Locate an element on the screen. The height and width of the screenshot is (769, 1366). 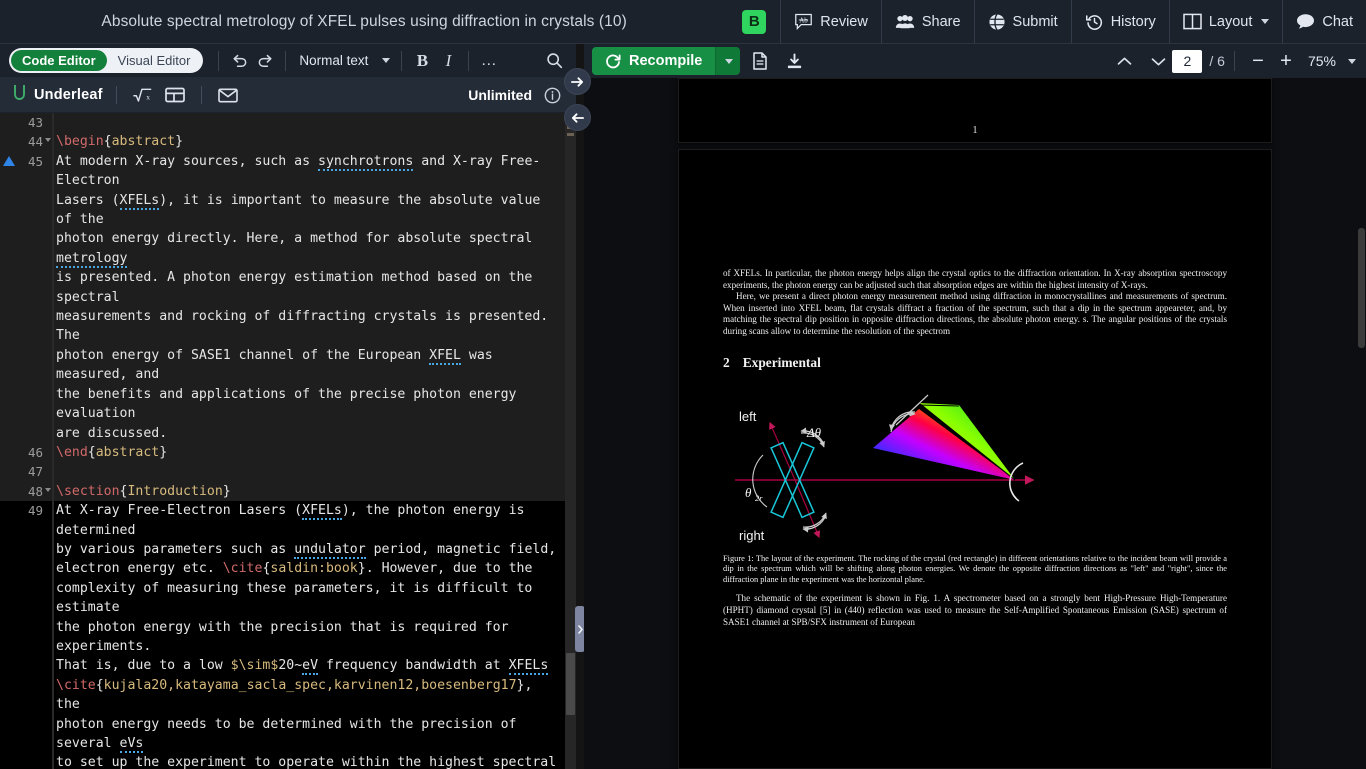
layout-button: Layout is located at coordinates (1225, 21).